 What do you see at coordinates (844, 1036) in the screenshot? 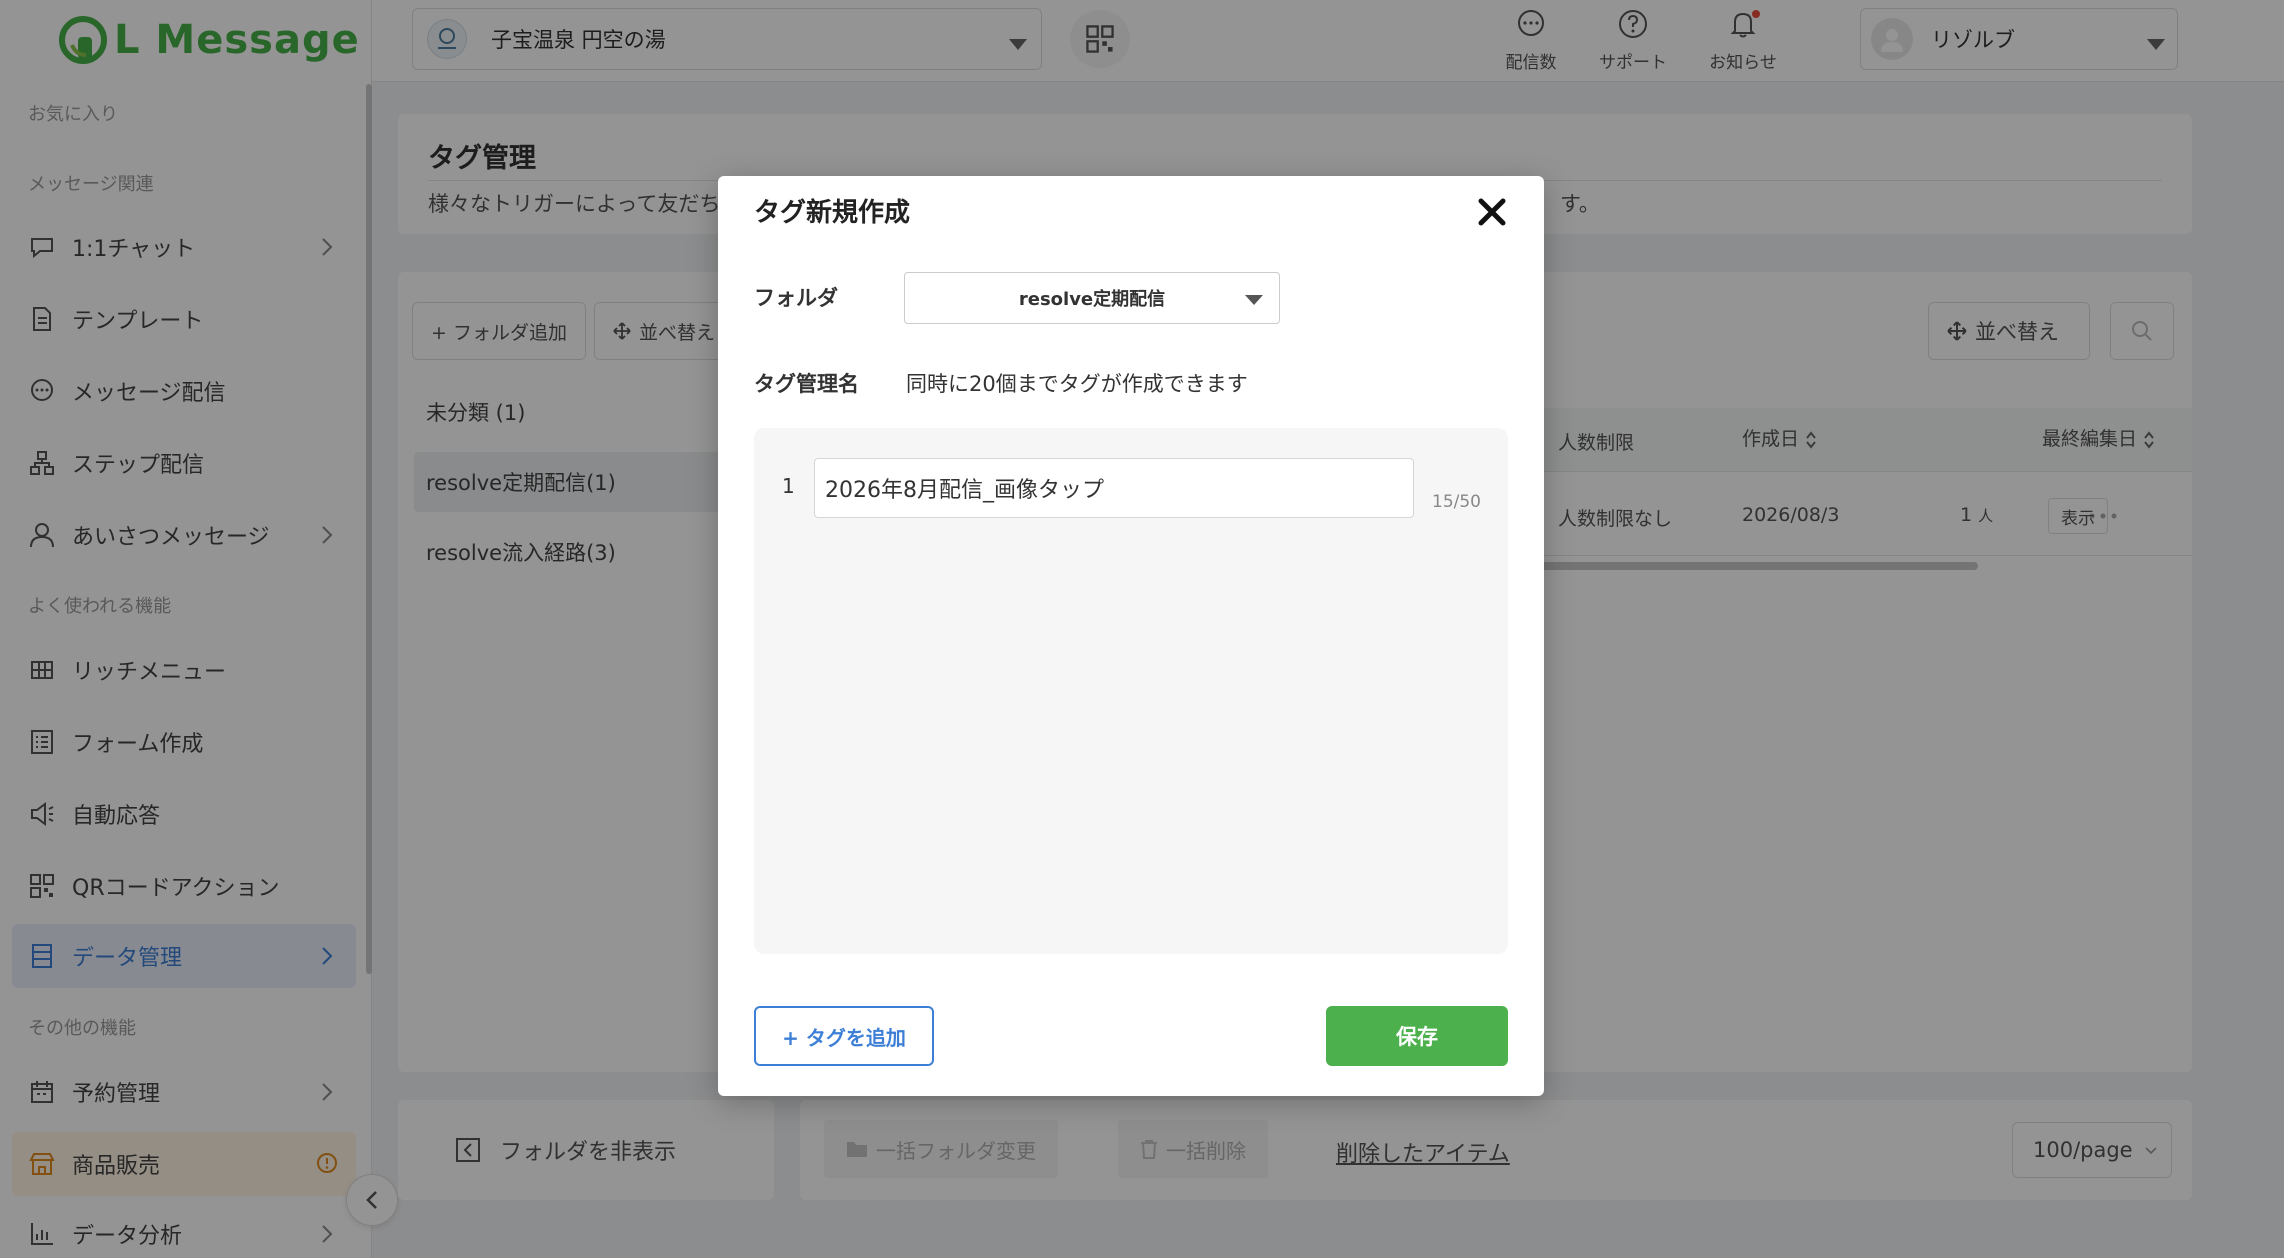
I see `add-tag-button: + タグを追加` at bounding box center [844, 1036].